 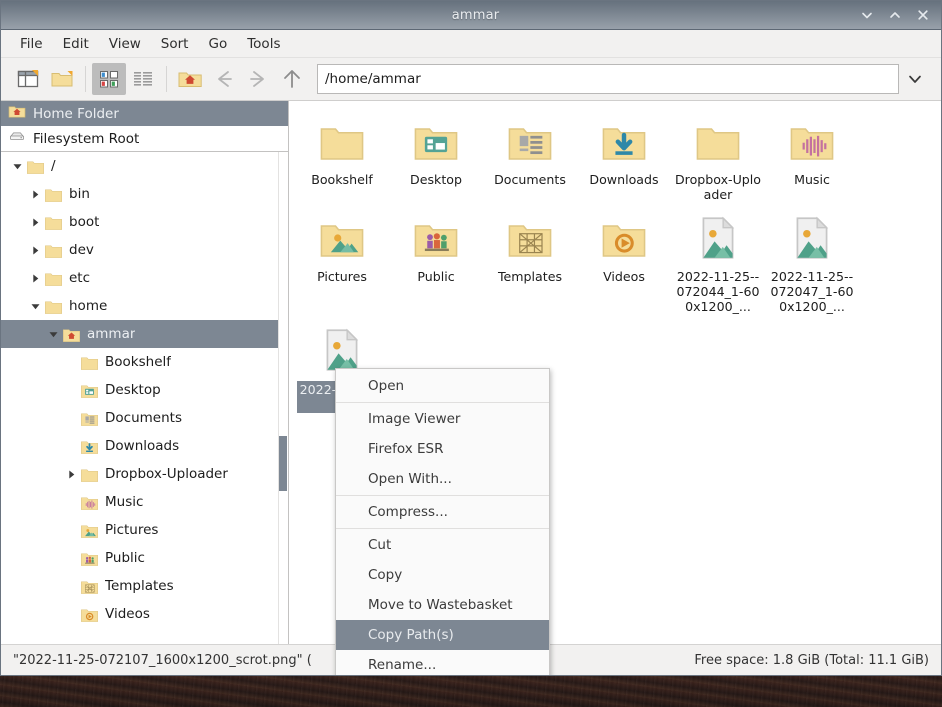 I want to click on tree-item-label: etc, so click(x=80, y=278).